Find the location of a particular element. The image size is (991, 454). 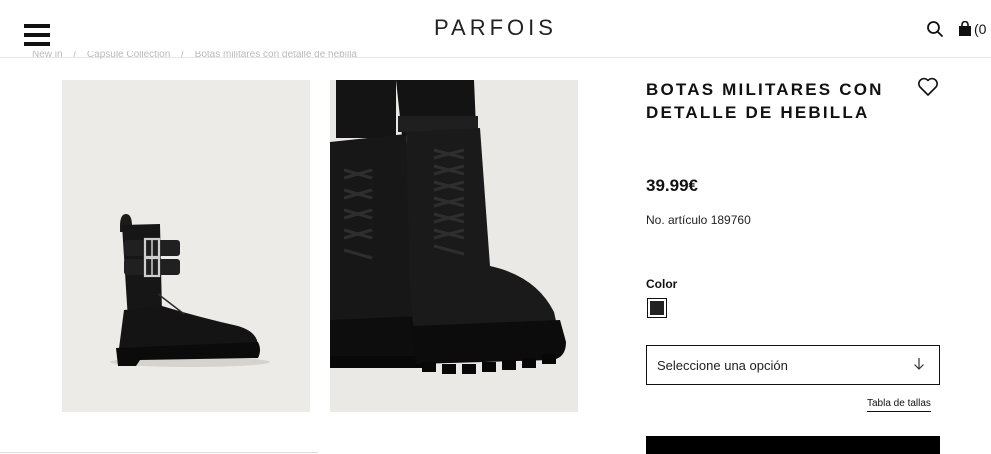

divider is located at coordinates (159, 452).